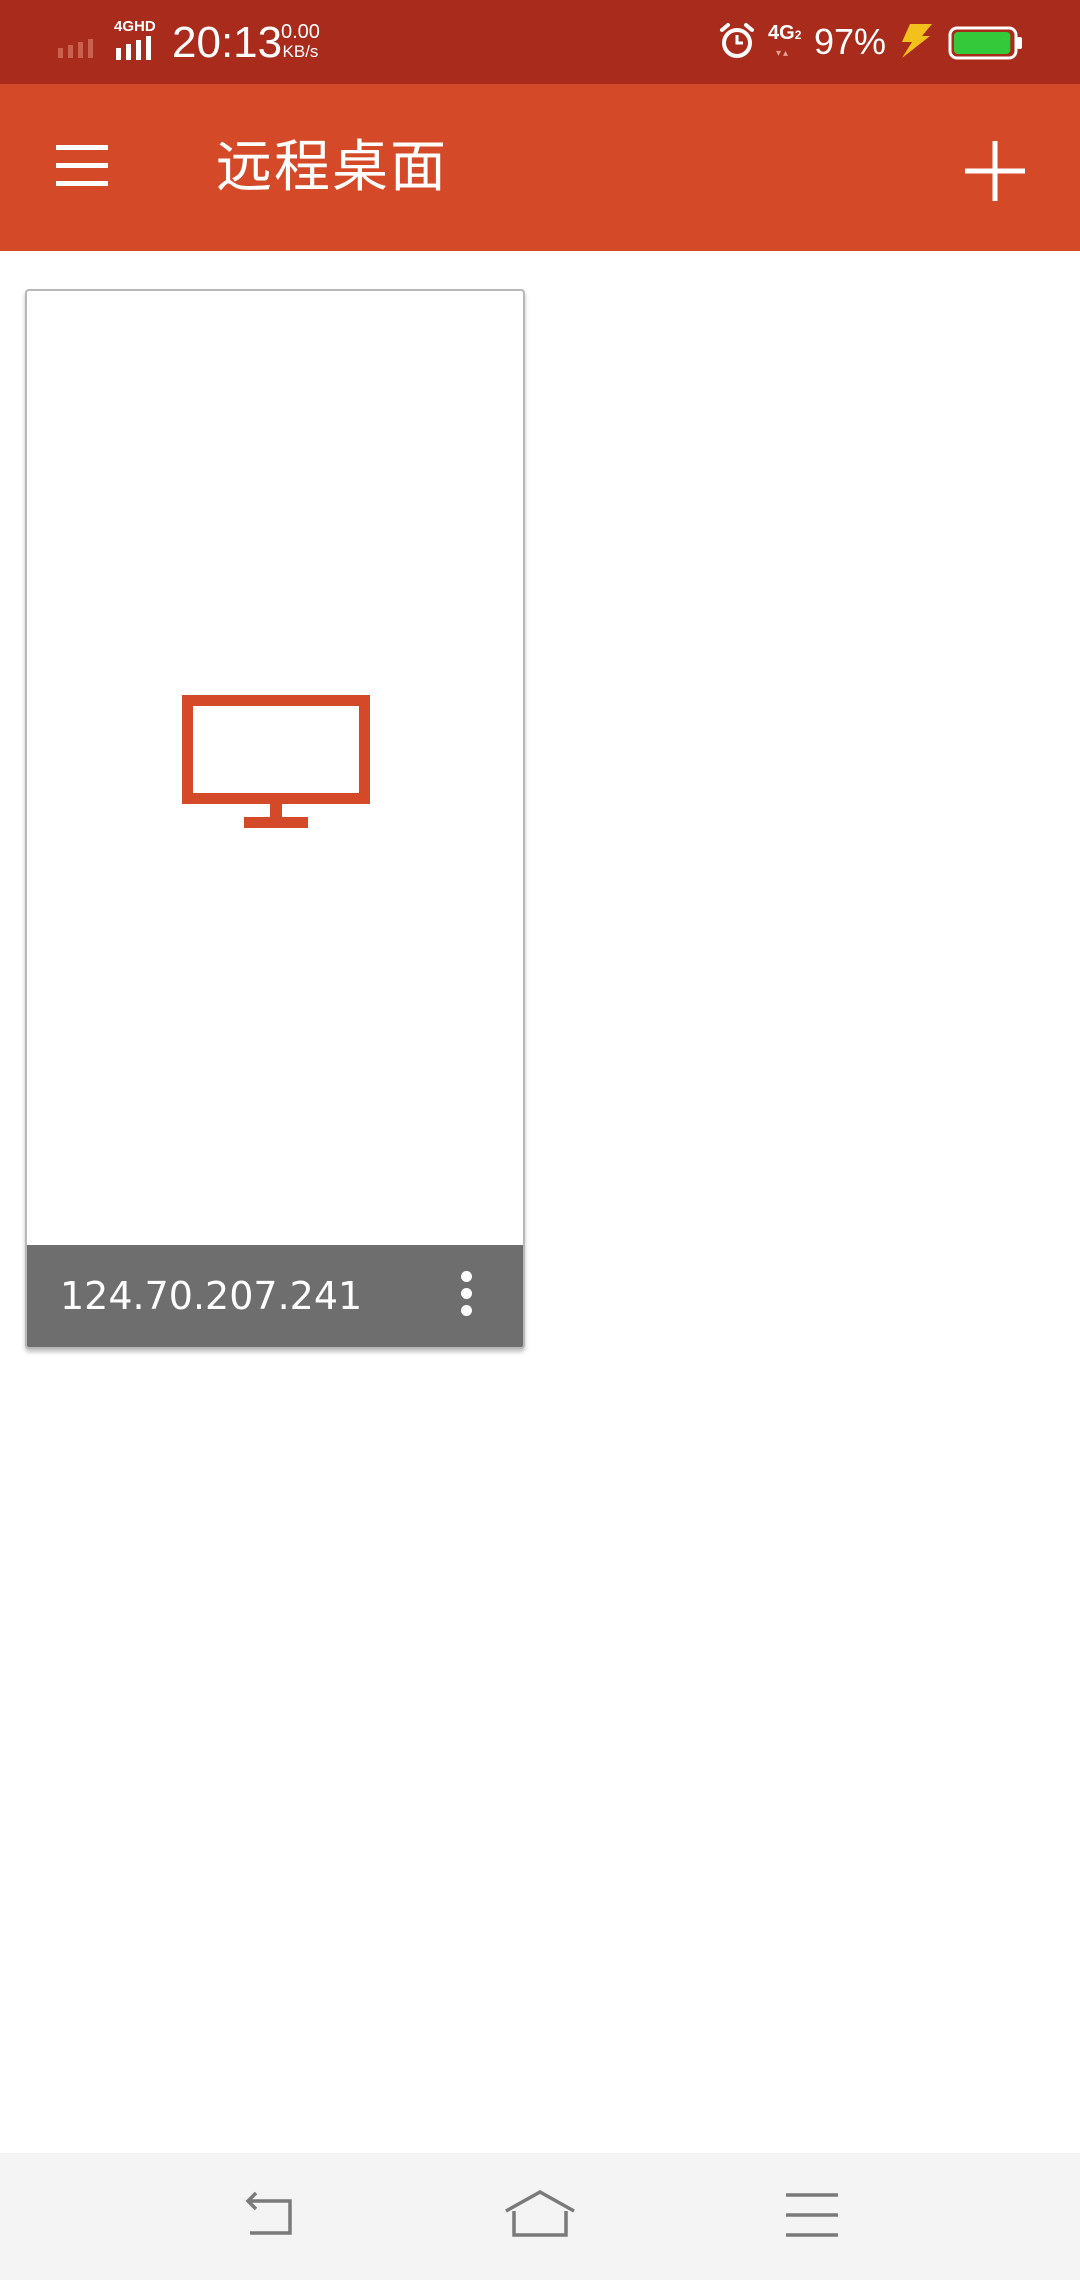 The height and width of the screenshot is (2280, 1080). Describe the element at coordinates (540, 42) in the screenshot. I see `status-bar: 4GHD 20:13 0.00 KB/s 4G2 ▾▴ 97%` at that location.